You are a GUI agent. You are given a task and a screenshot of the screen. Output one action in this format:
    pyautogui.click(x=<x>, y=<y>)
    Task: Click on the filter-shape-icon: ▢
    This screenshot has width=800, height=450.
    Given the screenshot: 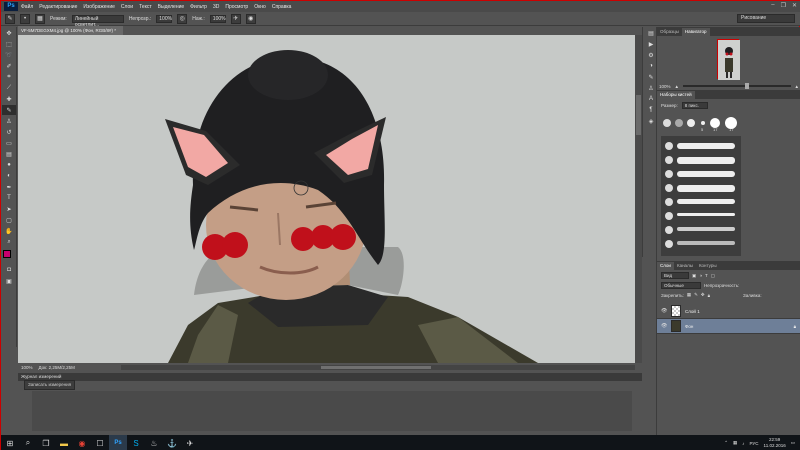 What is the action you would take?
    pyautogui.click(x=713, y=276)
    